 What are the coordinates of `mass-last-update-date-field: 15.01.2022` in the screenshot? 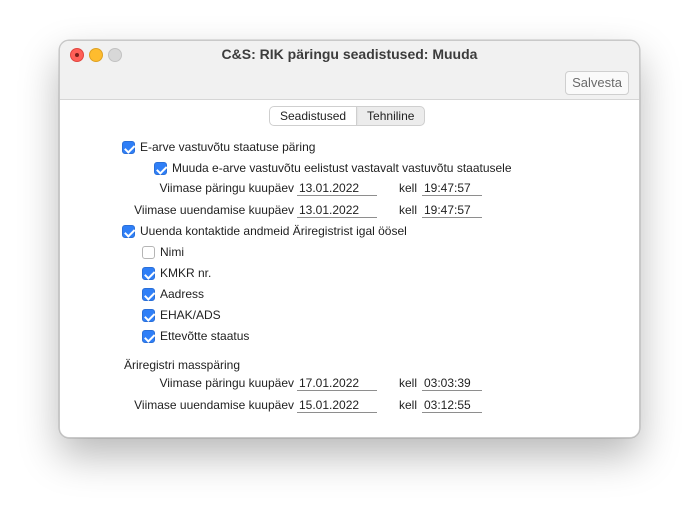 It's located at (337, 405).